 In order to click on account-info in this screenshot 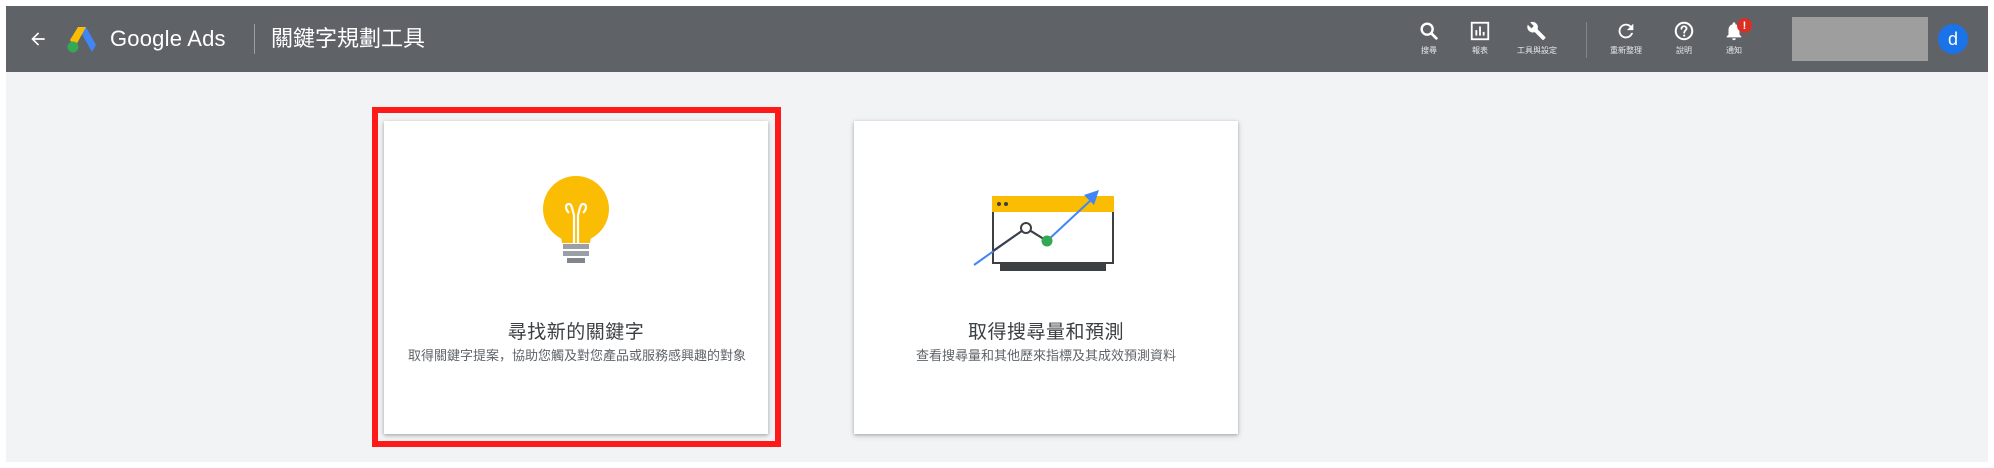, I will do `click(1860, 39)`.